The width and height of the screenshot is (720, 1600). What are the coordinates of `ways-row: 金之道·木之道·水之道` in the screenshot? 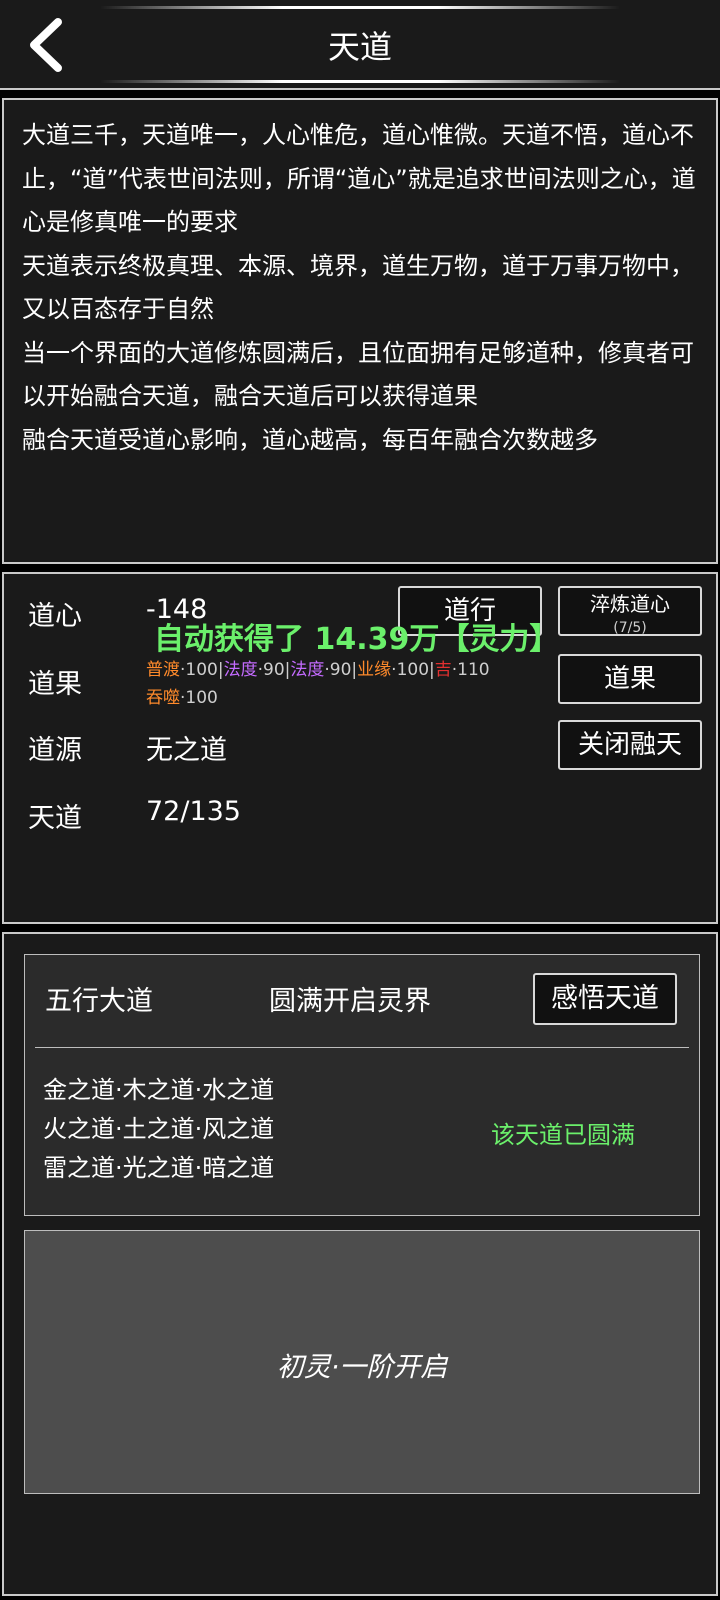 It's located at (159, 1090).